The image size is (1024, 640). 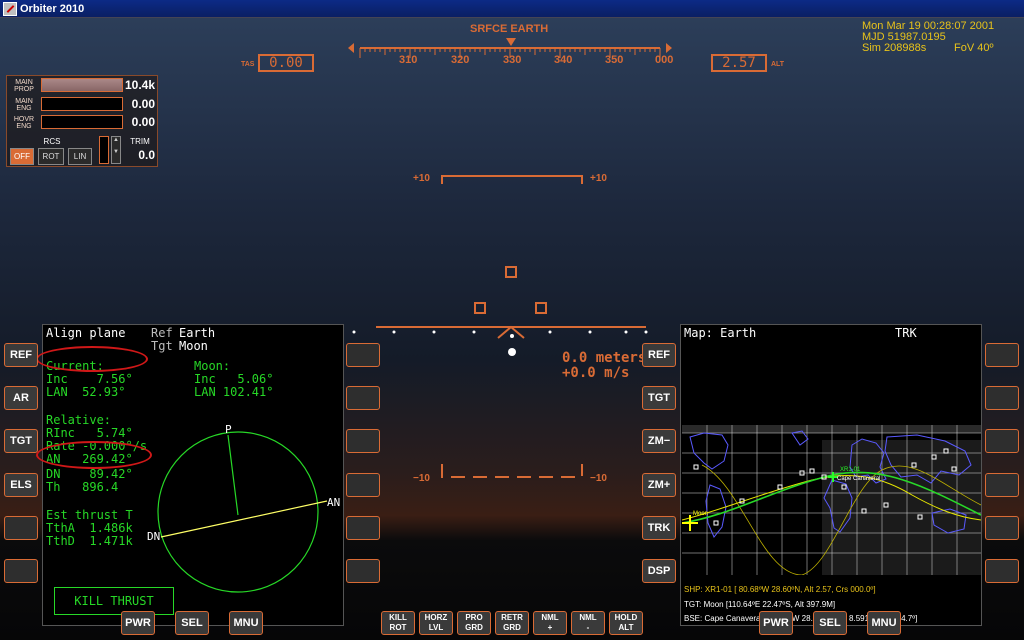 I want to click on navmode-label: KILL, so click(x=398, y=617).